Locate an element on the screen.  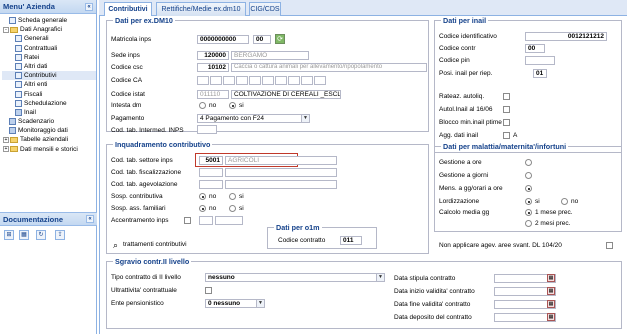
settore-code-input: 5001 is located at coordinates (211, 160).